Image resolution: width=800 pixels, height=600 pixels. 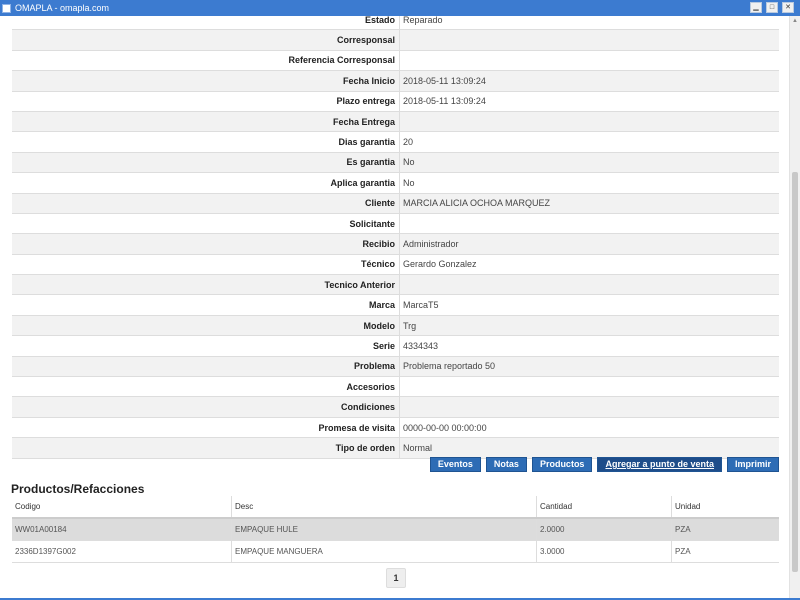 I want to click on detail-row-es-garantia: Es garantia No, so click(x=395, y=163).